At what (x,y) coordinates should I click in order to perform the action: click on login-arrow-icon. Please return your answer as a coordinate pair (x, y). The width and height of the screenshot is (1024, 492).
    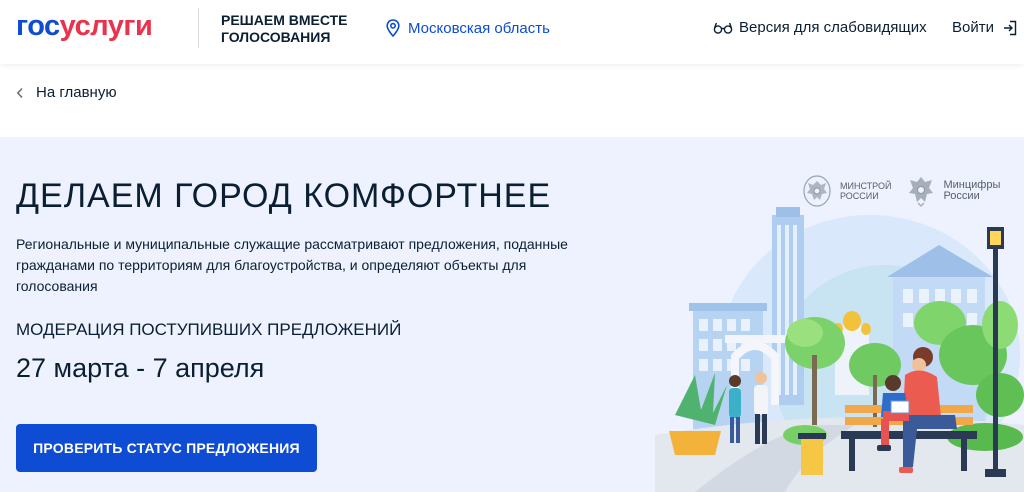
    Looking at the image, I should click on (1010, 27).